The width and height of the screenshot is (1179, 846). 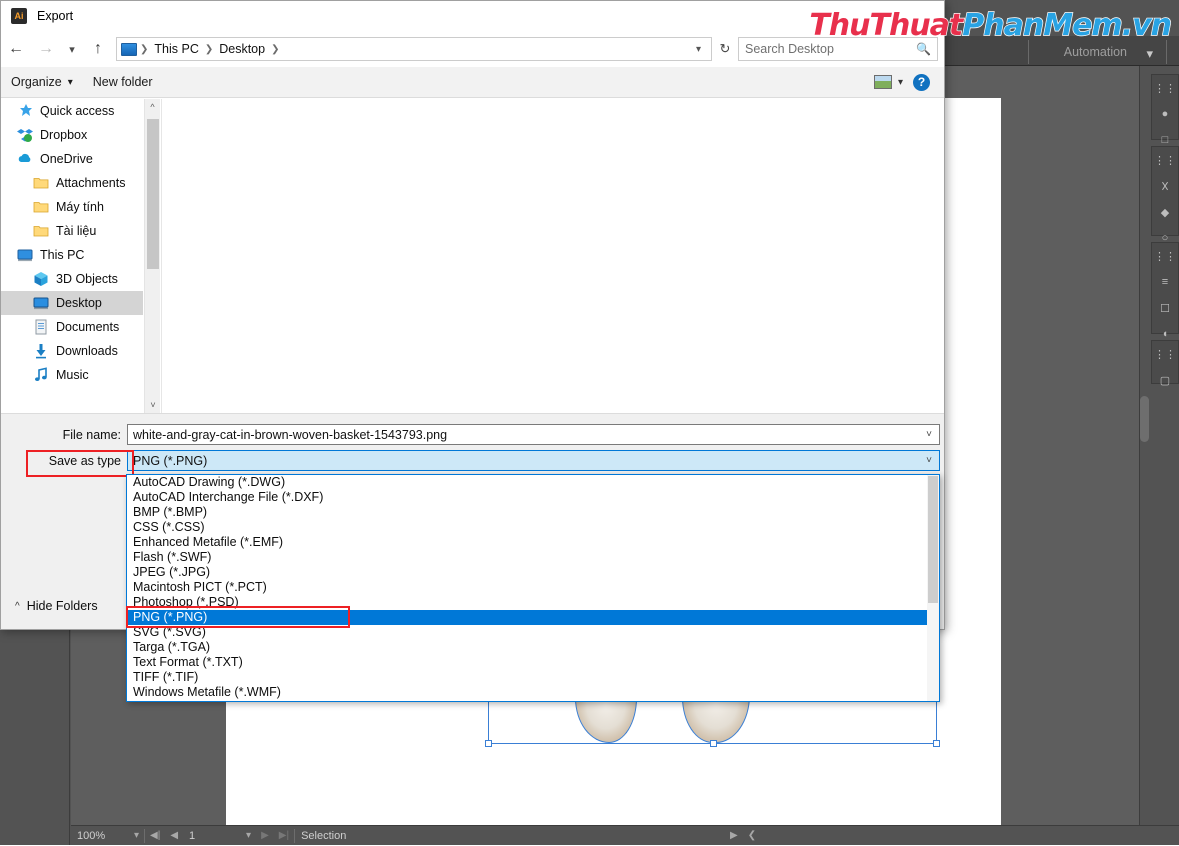 I want to click on zoom-level-value: 100%, so click(x=100, y=836).